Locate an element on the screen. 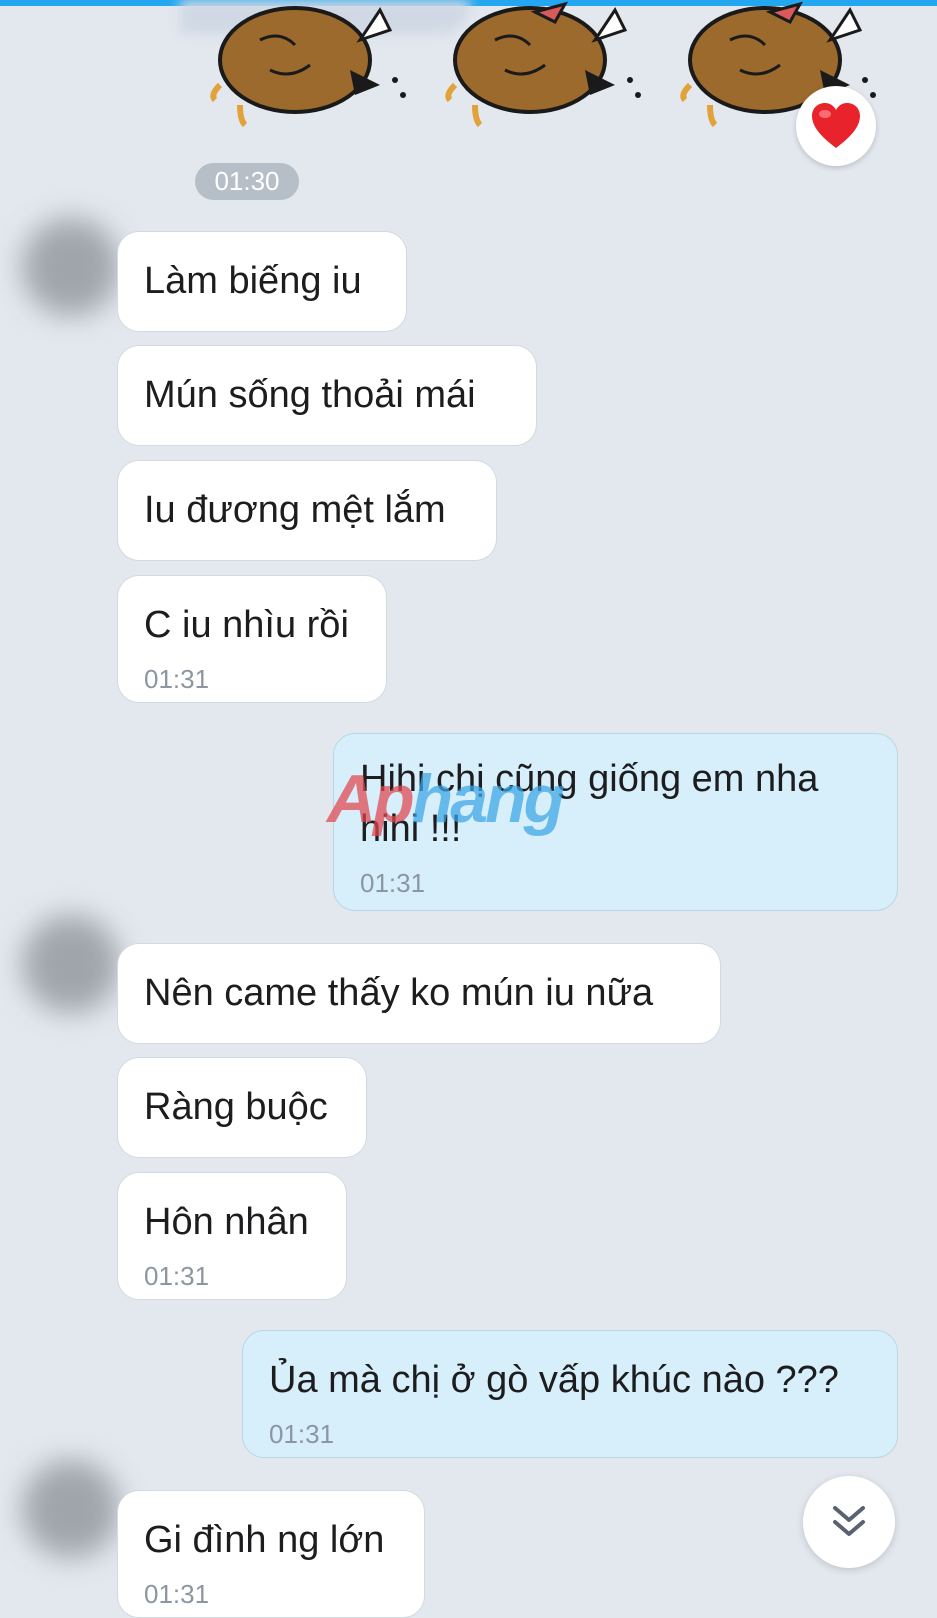 Image resolution: width=937 pixels, height=1618 pixels. incoming-message: Ràng buộc is located at coordinates (242, 1107).